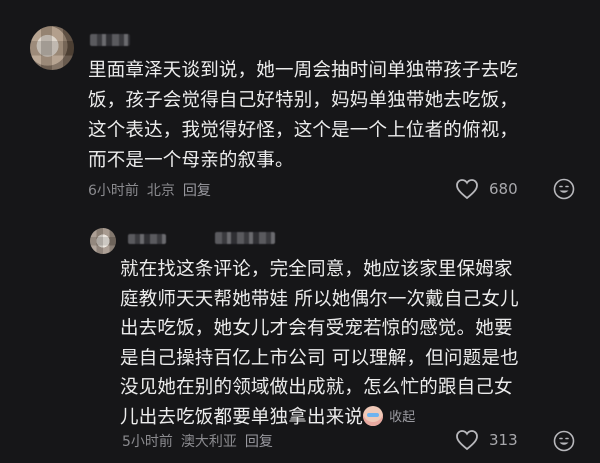 This screenshot has width=600, height=463. Describe the element at coordinates (486, 189) in the screenshot. I see `comment-like-button: 680` at that location.